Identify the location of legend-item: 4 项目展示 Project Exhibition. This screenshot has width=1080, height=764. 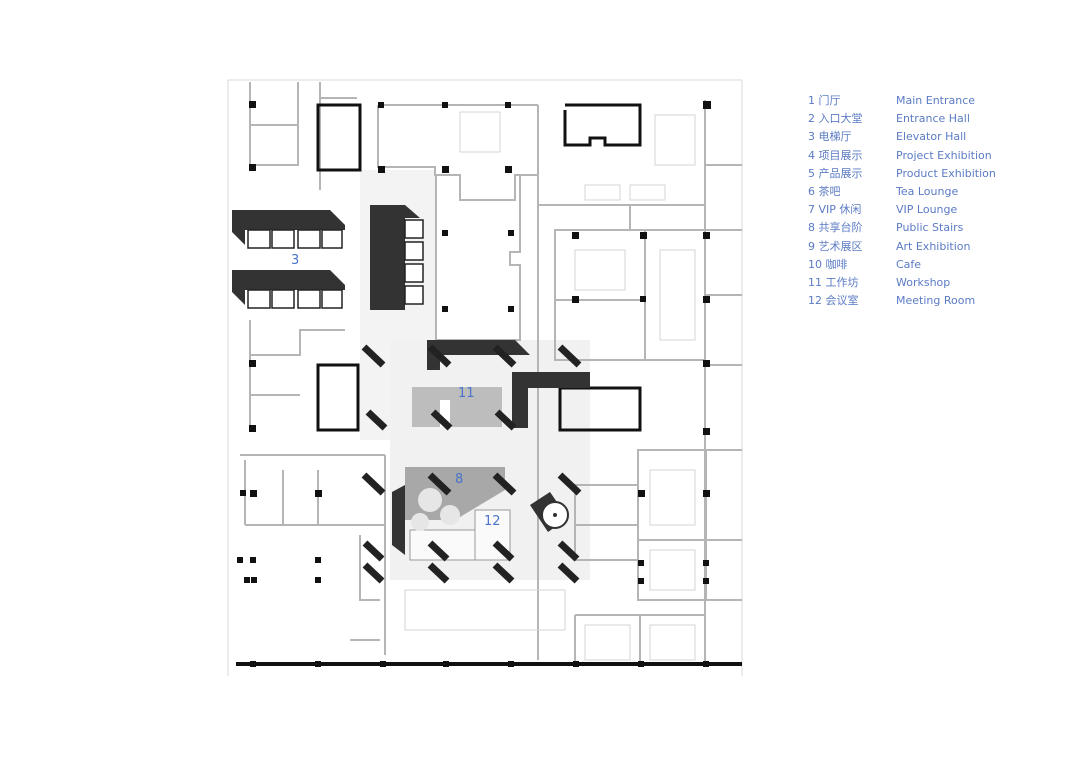
(902, 156).